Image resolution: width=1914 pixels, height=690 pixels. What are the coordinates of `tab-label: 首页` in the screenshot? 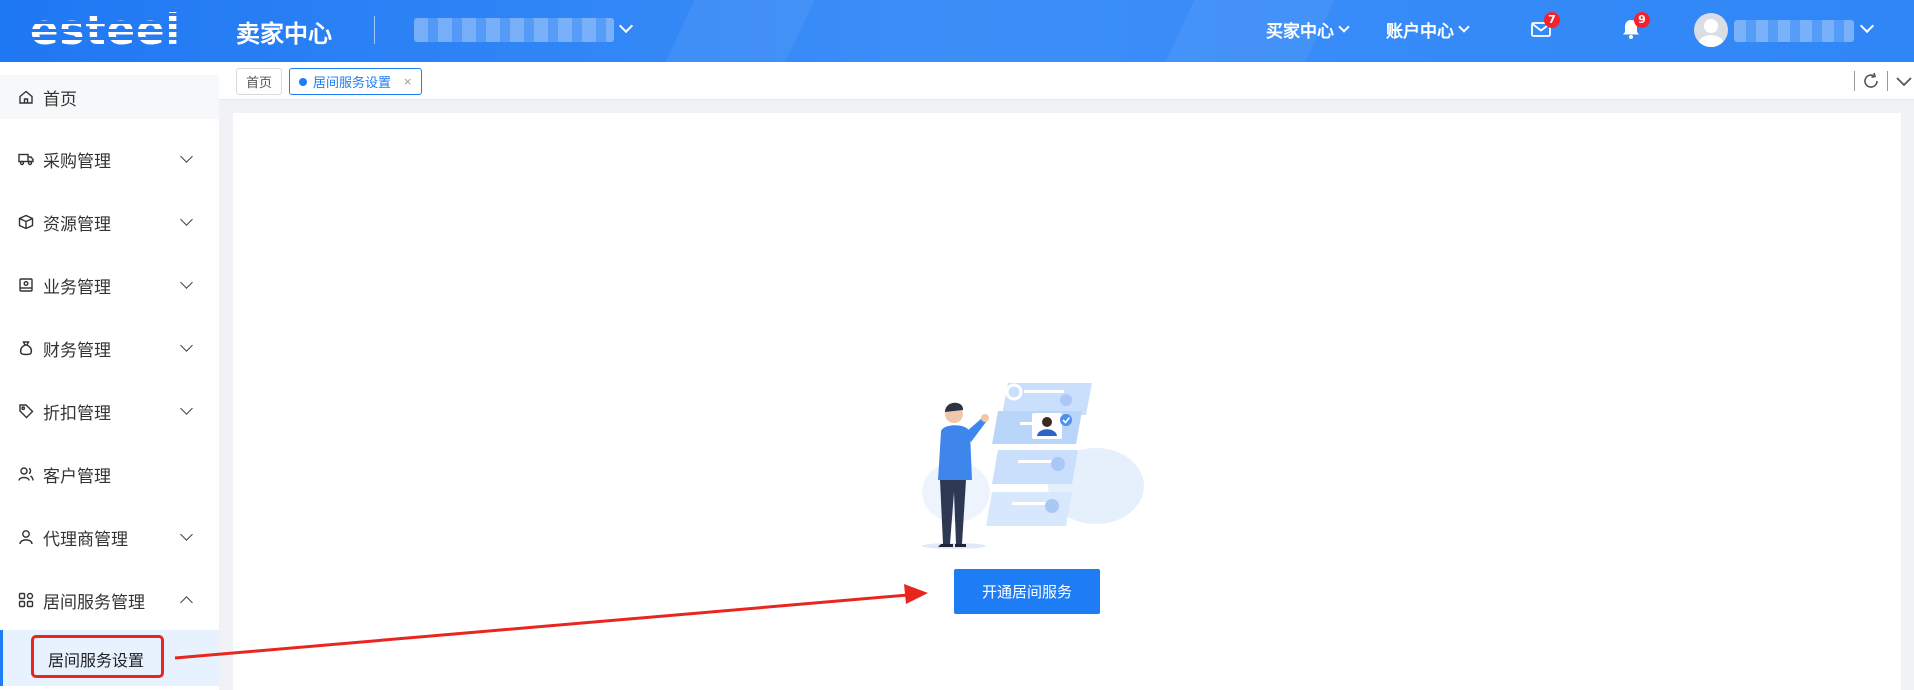 It's located at (259, 83).